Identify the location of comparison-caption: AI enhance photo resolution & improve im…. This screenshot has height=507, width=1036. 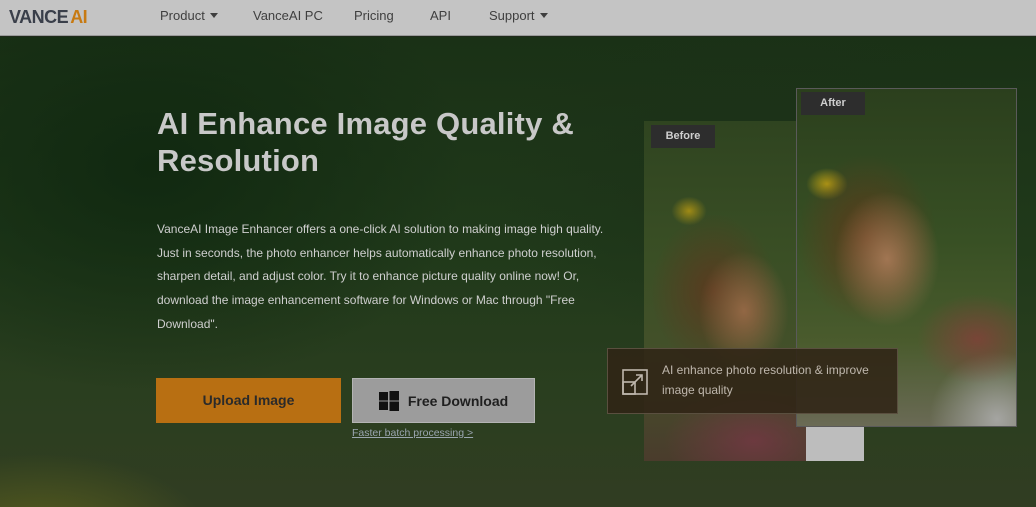
(752, 381).